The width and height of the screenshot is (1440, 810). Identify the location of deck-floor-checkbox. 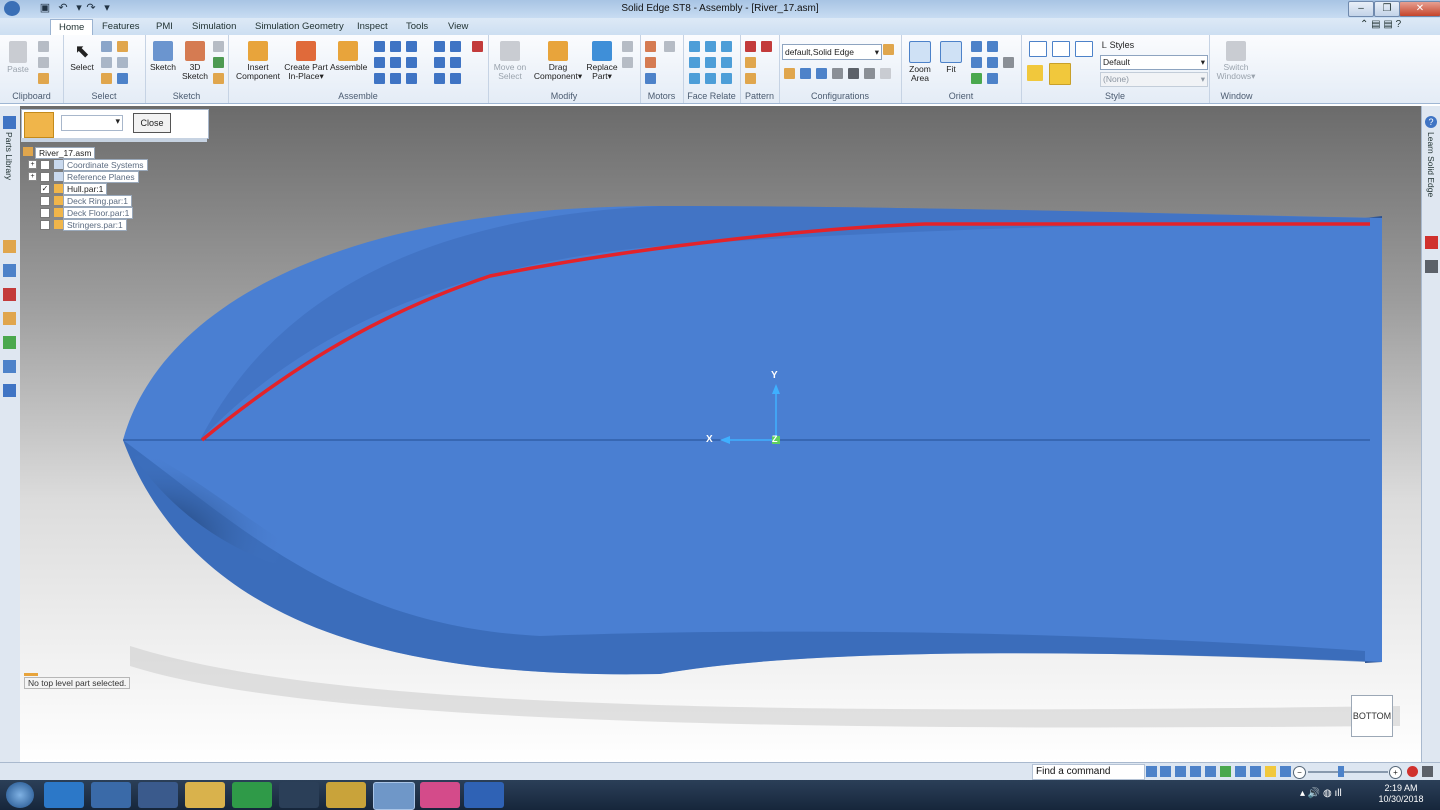
(45, 213).